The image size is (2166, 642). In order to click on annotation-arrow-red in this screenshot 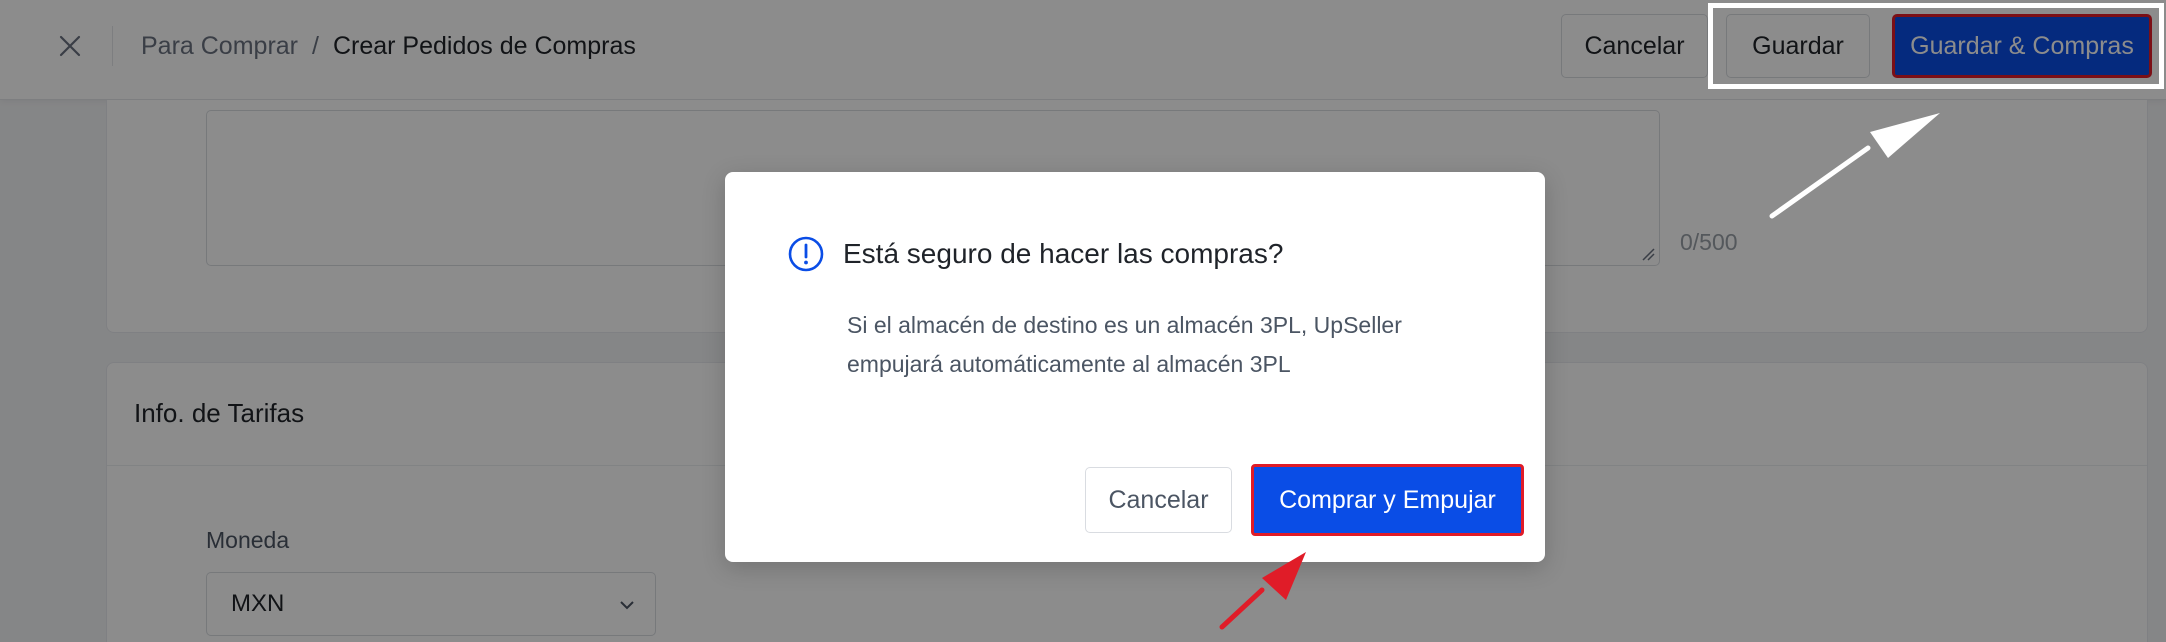, I will do `click(1262, 591)`.